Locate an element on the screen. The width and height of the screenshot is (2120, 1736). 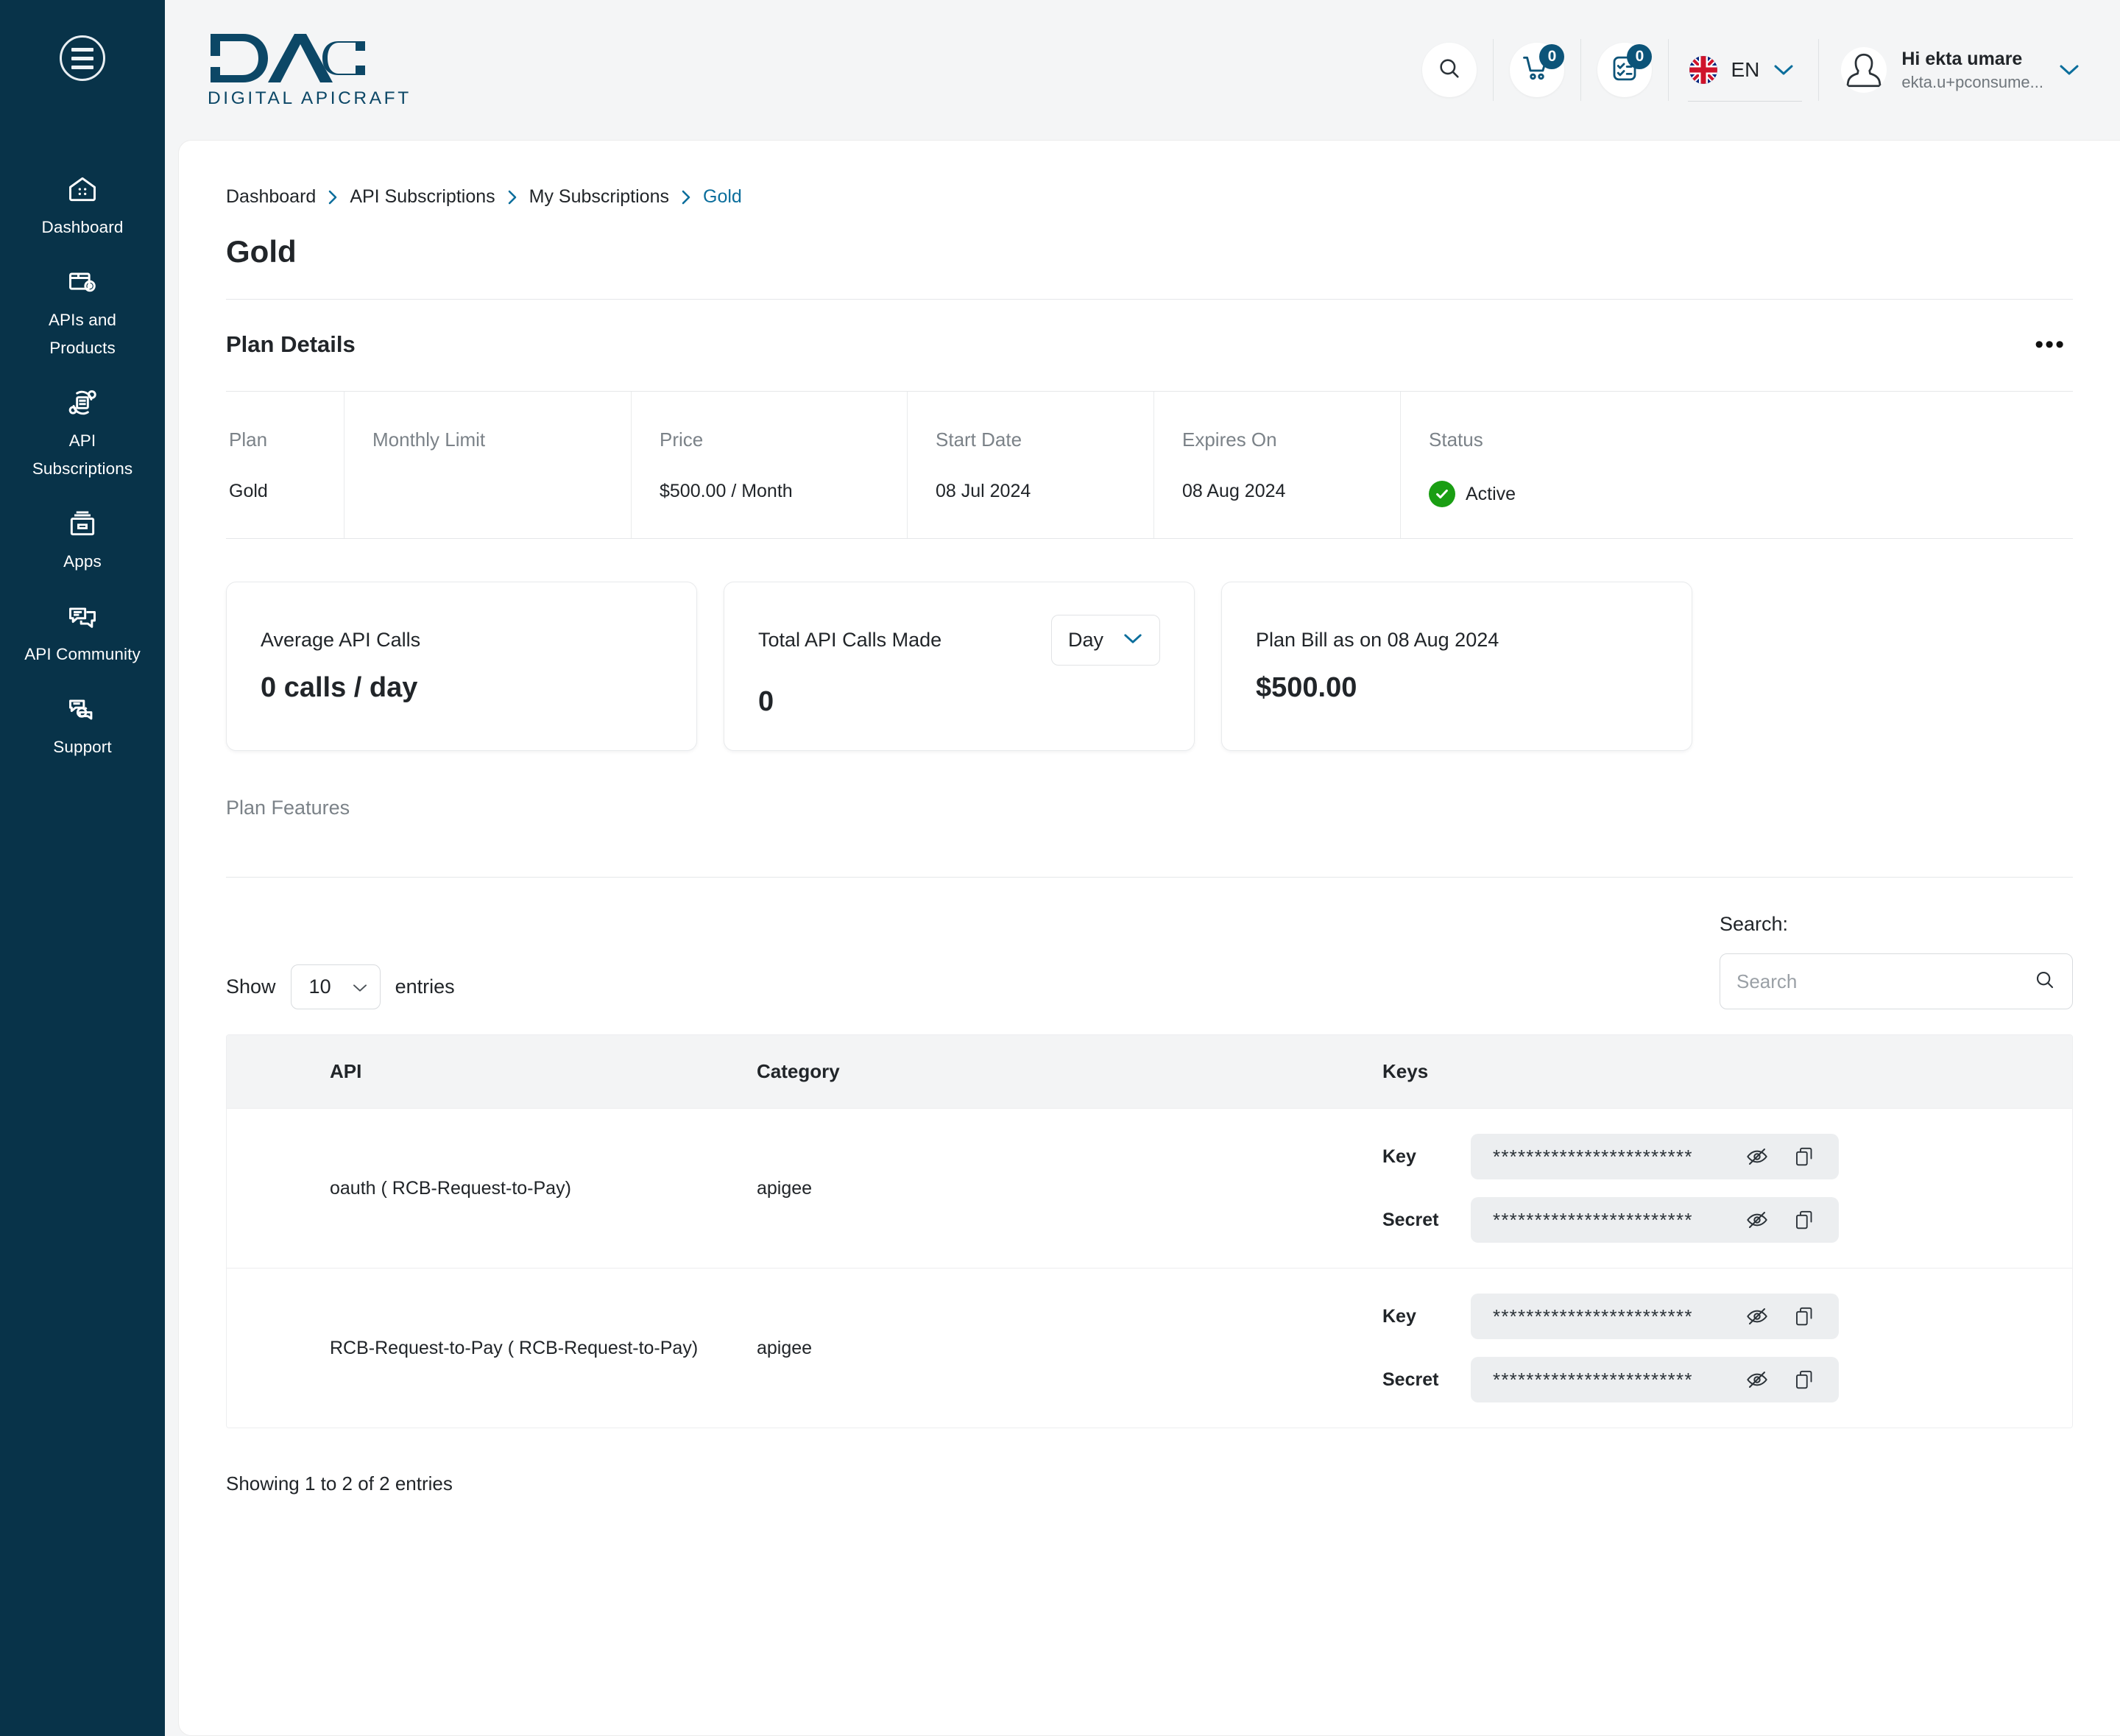
search-input is located at coordinates (1885, 982).